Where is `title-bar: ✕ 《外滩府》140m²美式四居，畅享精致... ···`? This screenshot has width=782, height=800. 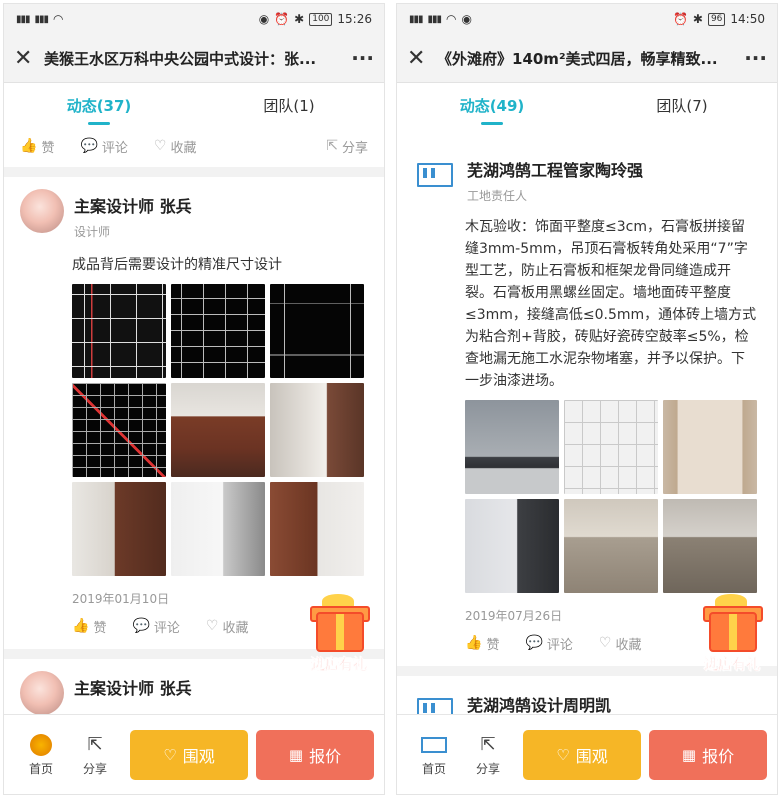
title-bar: ✕ 《外滩府》140m²美式四居，畅享精致... ··· is located at coordinates (587, 58).